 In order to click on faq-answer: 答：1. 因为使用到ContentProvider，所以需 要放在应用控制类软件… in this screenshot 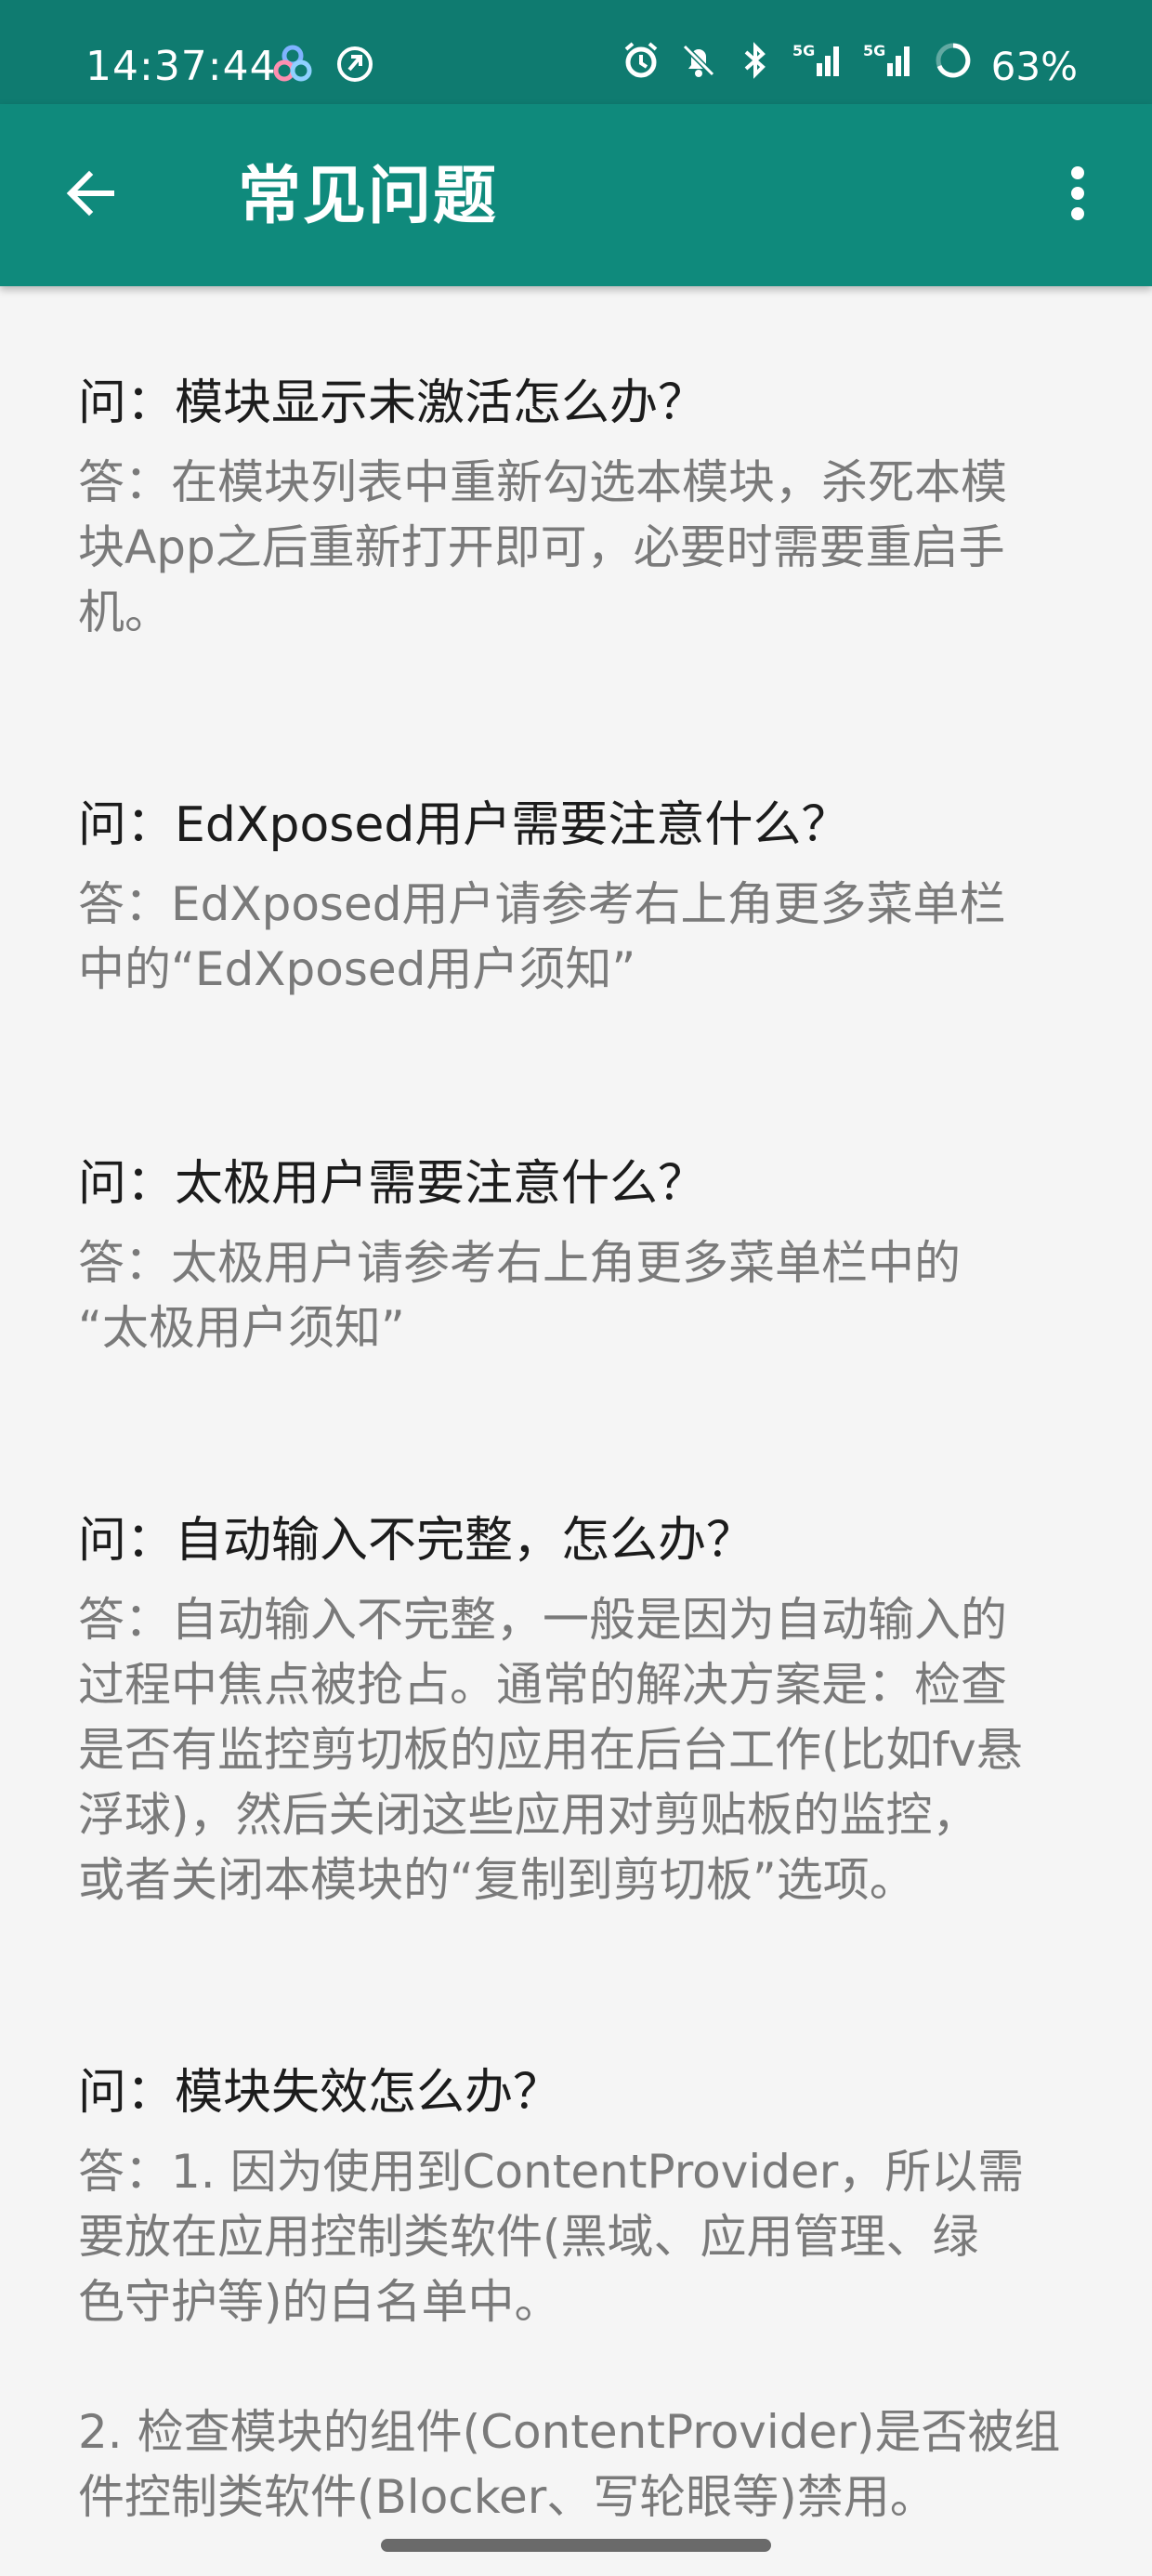, I will do `click(551, 2237)`.